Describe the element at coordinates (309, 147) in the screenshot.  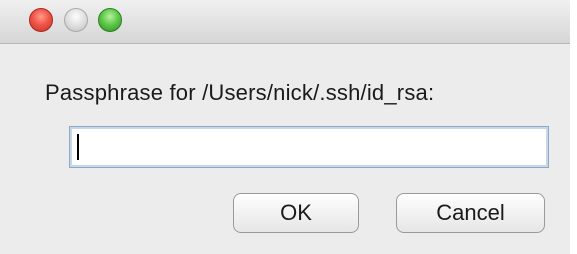
I see `passphrase-input` at that location.